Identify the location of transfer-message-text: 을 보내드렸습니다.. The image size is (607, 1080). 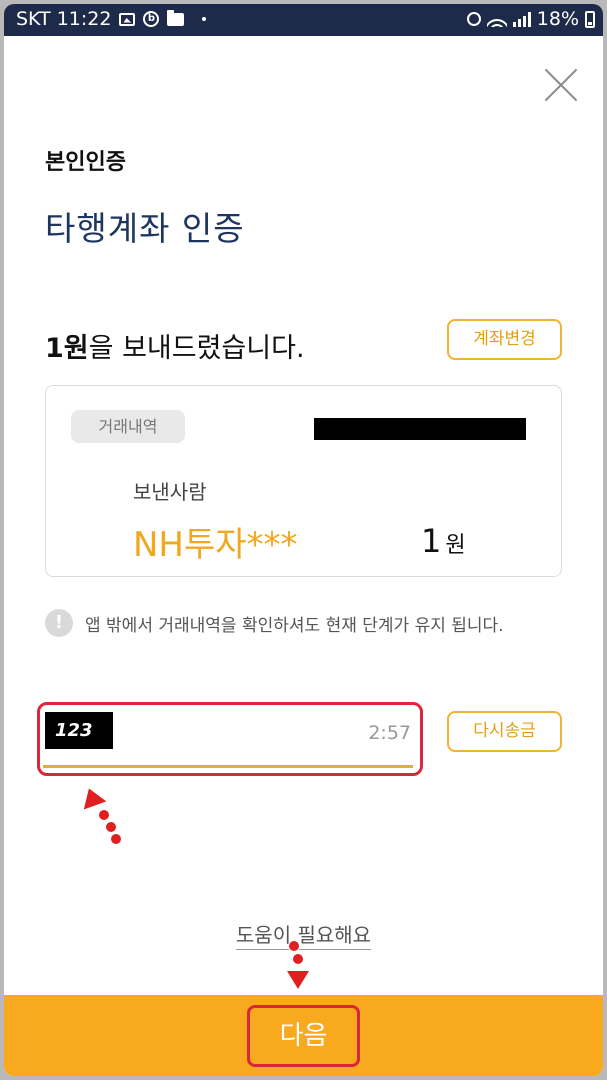
(196, 348).